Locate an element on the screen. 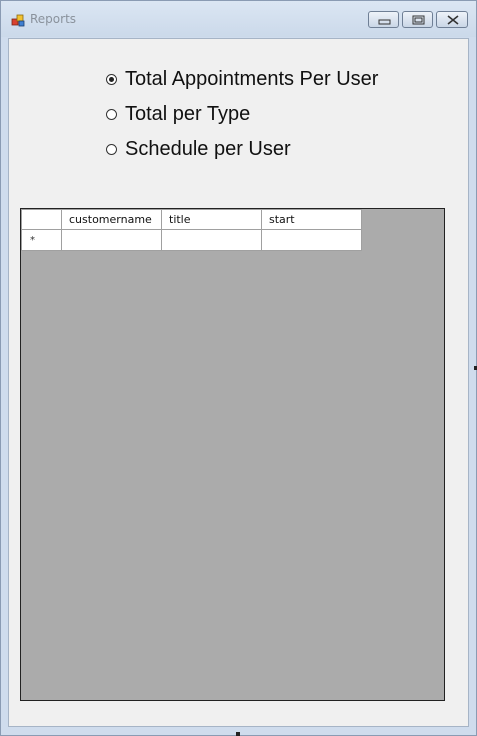 Image resolution: width=477 pixels, height=736 pixels. maximize-button is located at coordinates (417, 19).